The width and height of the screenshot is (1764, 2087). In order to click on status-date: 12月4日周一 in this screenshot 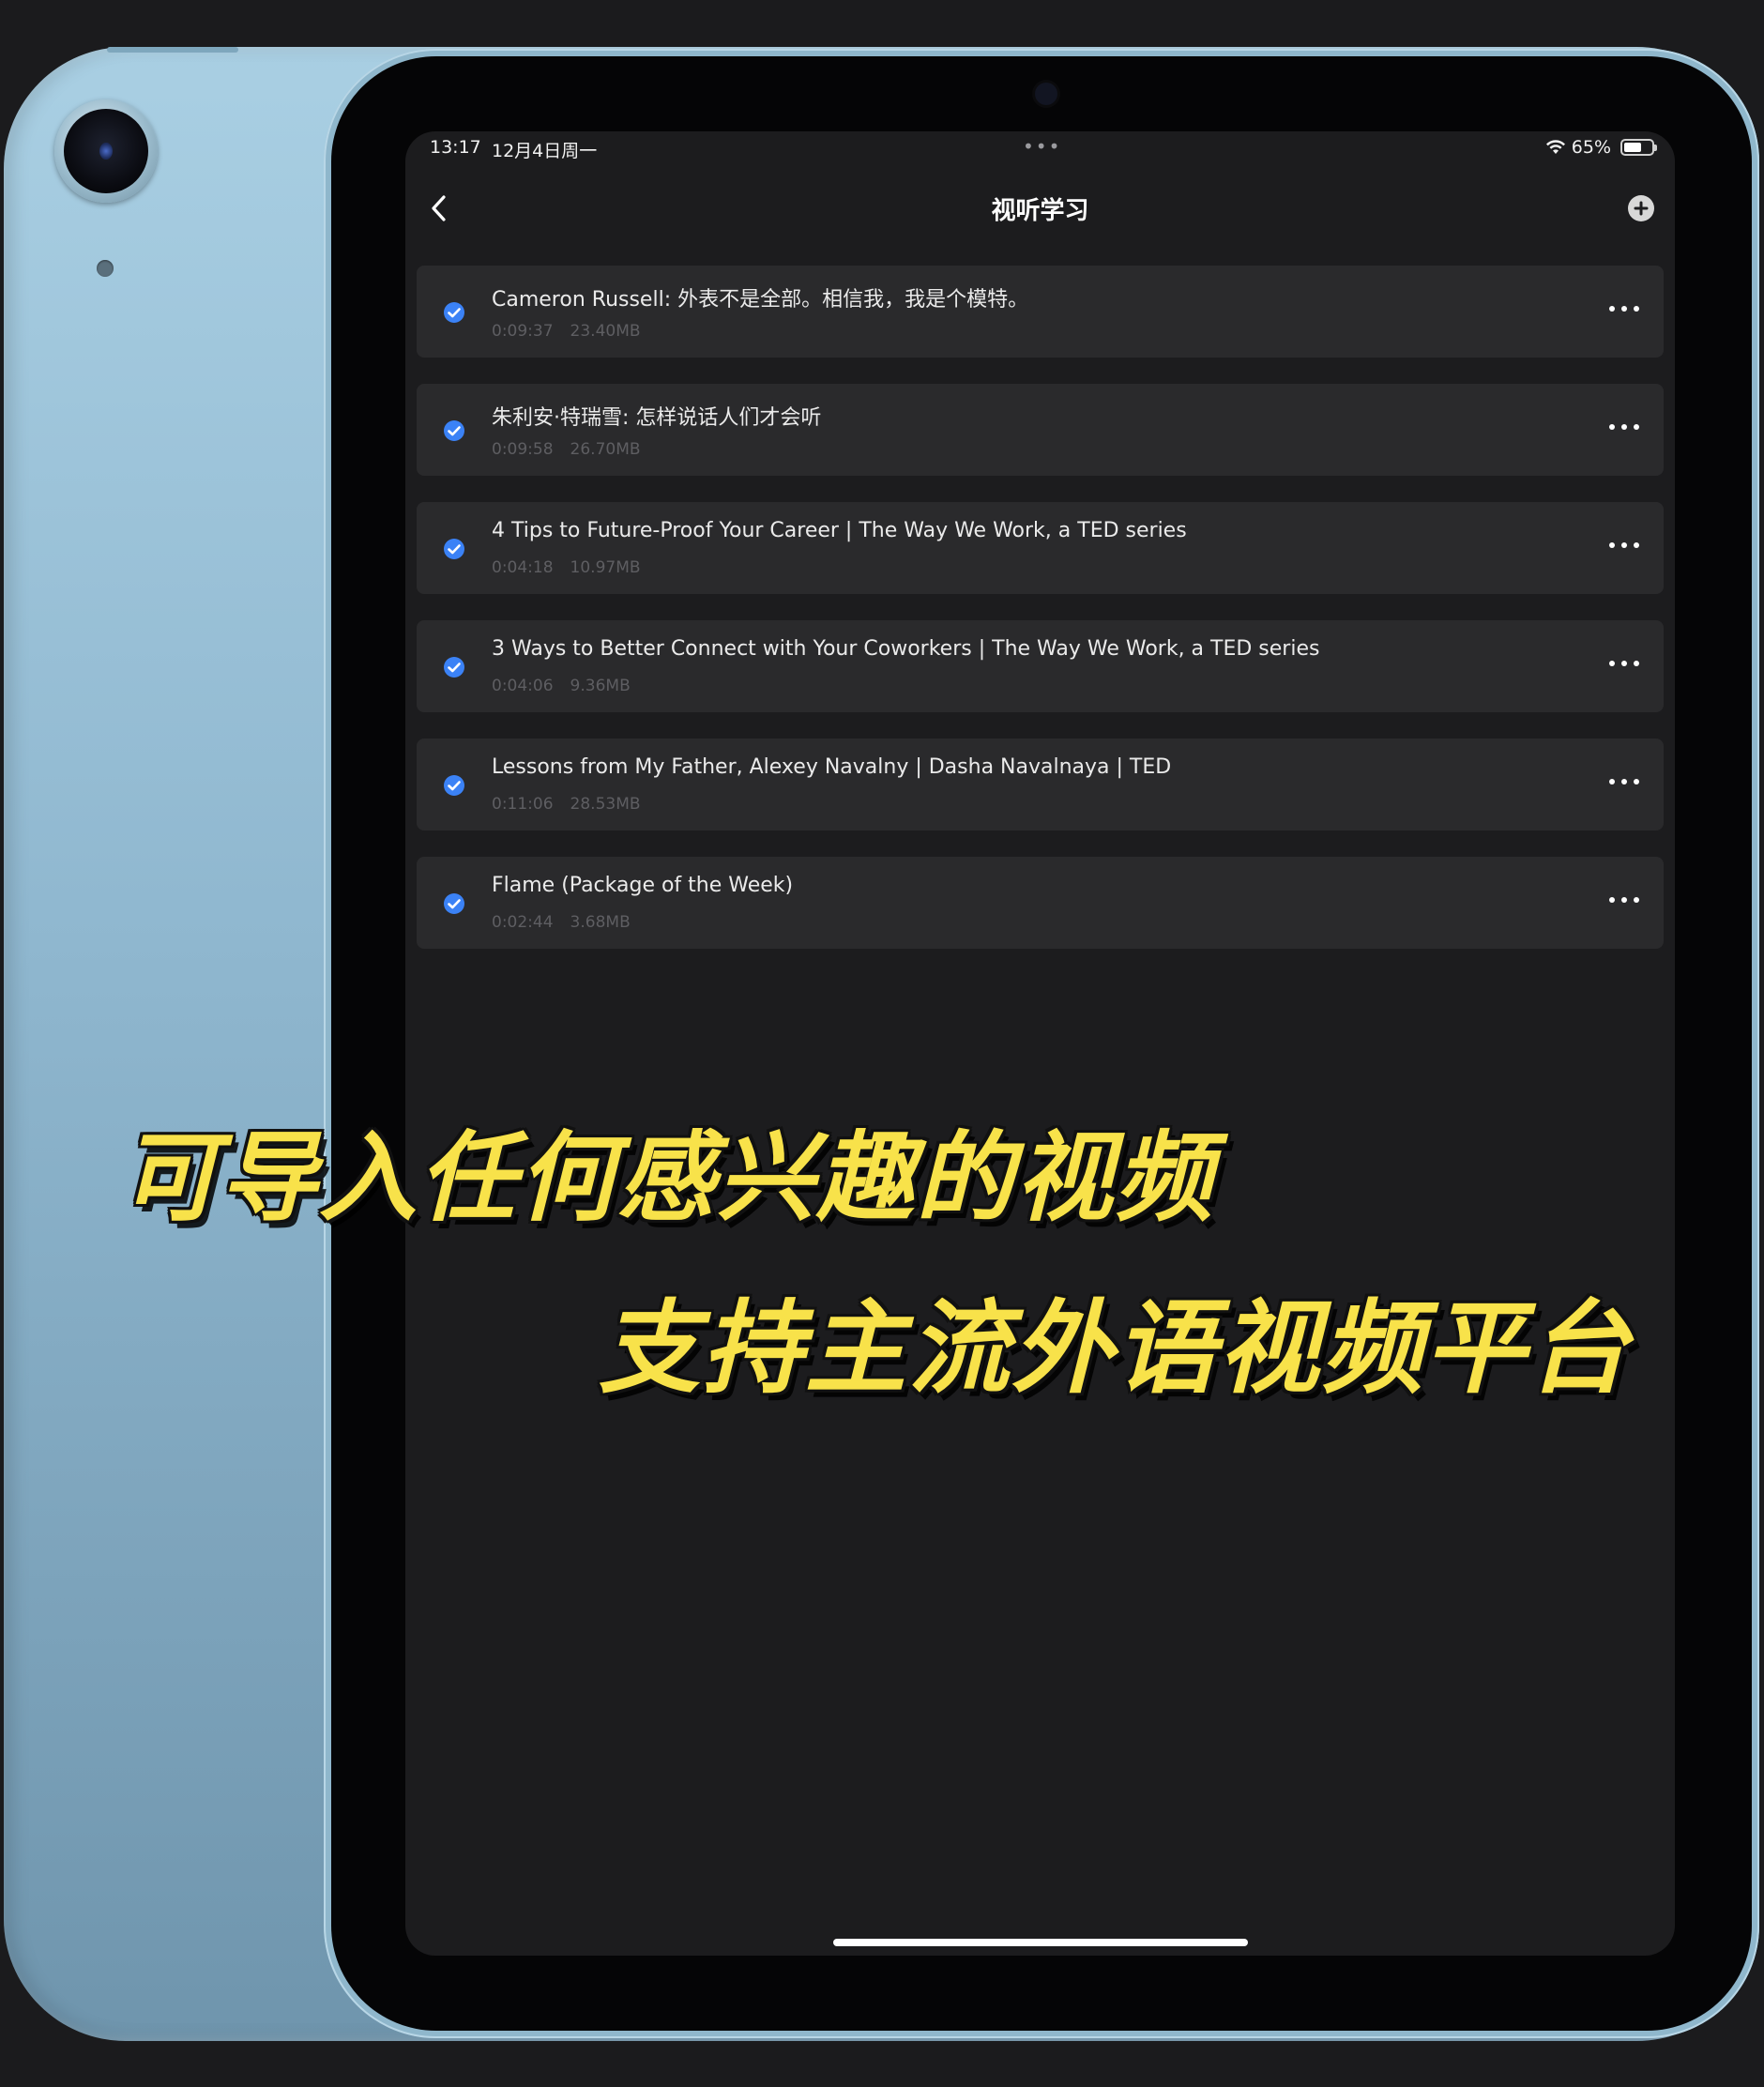, I will do `click(545, 151)`.